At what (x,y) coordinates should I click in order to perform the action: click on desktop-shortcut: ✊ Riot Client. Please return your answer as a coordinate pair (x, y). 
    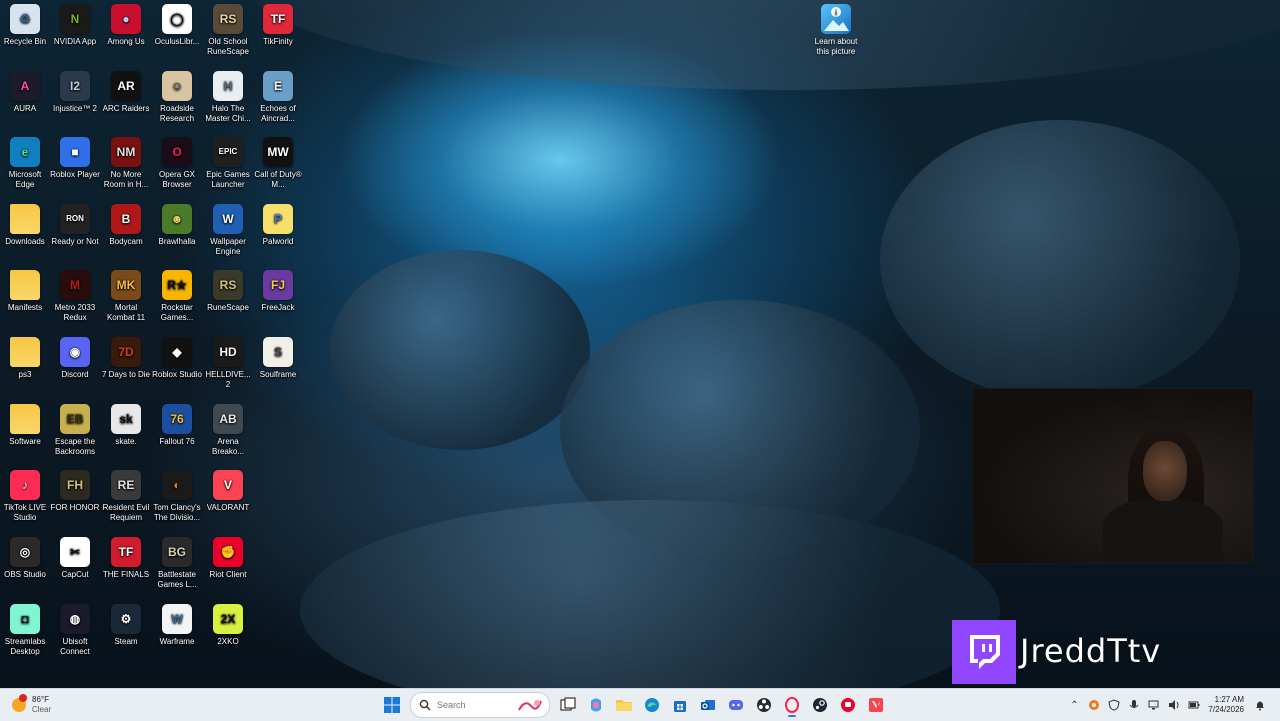
    Looking at the image, I should click on (228, 556).